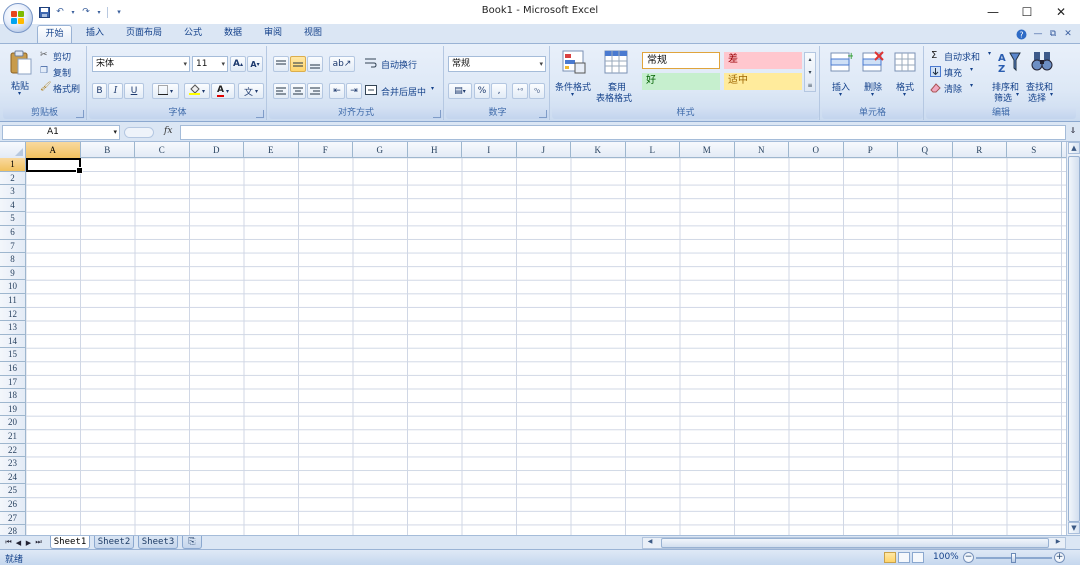 This screenshot has height=565, width=1080. Describe the element at coordinates (544, 150) in the screenshot. I see `column-header: J` at that location.